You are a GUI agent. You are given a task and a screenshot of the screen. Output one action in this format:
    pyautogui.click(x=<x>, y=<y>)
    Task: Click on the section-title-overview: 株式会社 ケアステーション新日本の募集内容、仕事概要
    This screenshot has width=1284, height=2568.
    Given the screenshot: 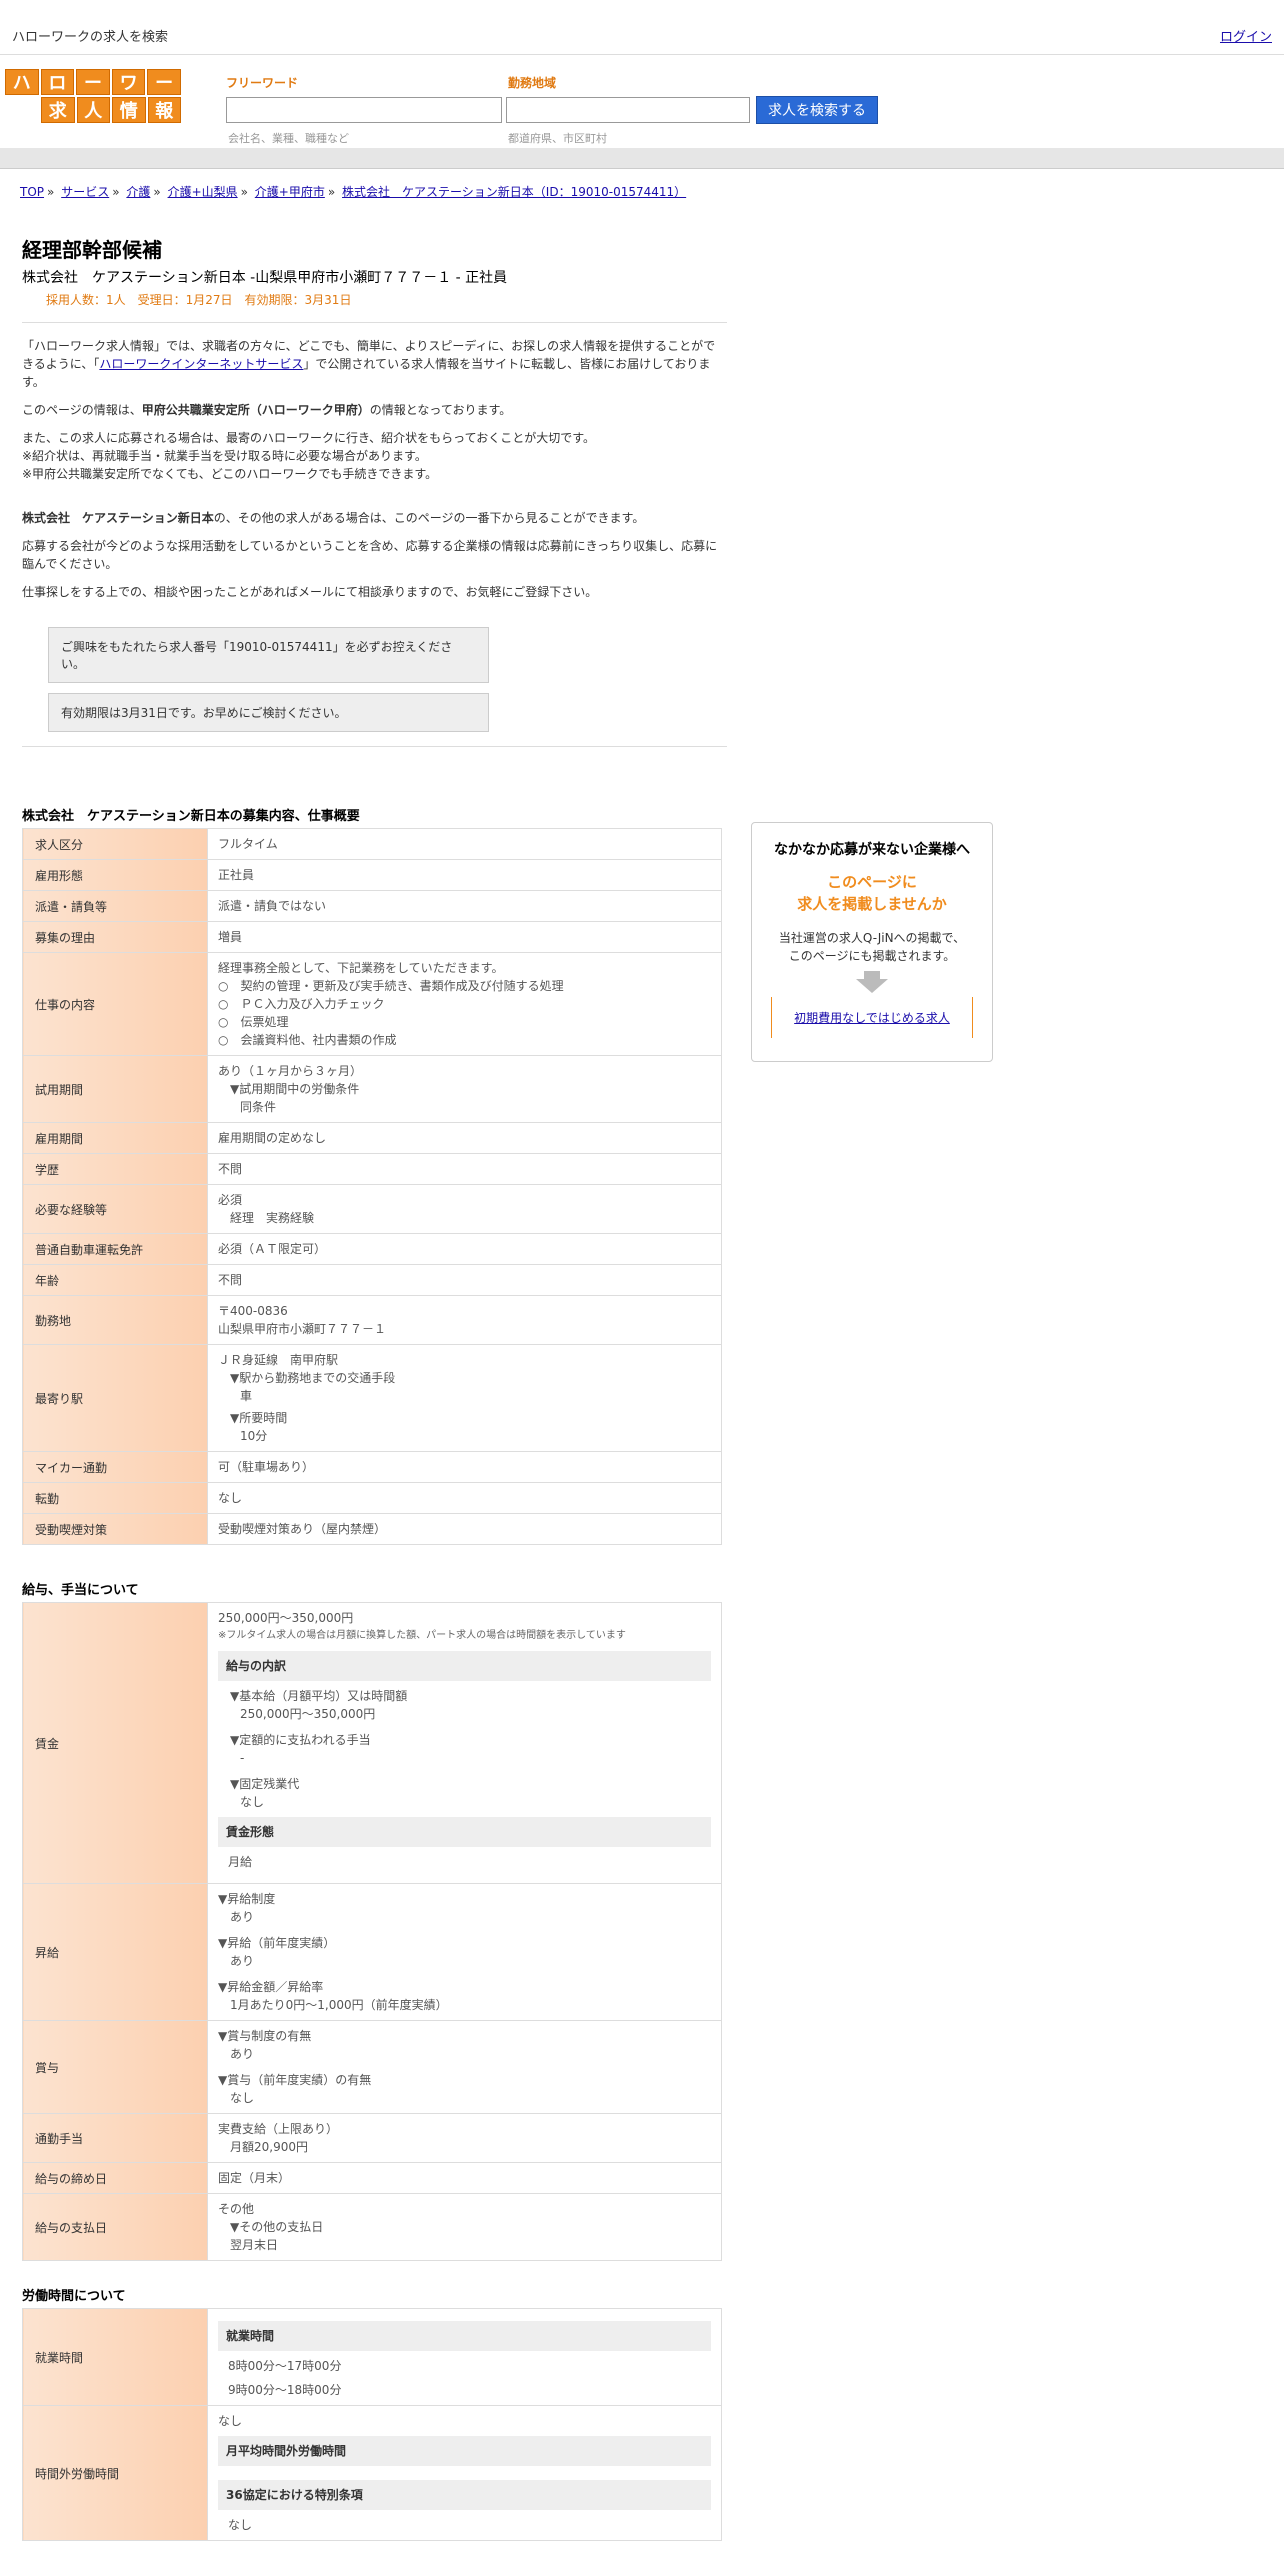 What is the action you would take?
    pyautogui.click(x=191, y=816)
    